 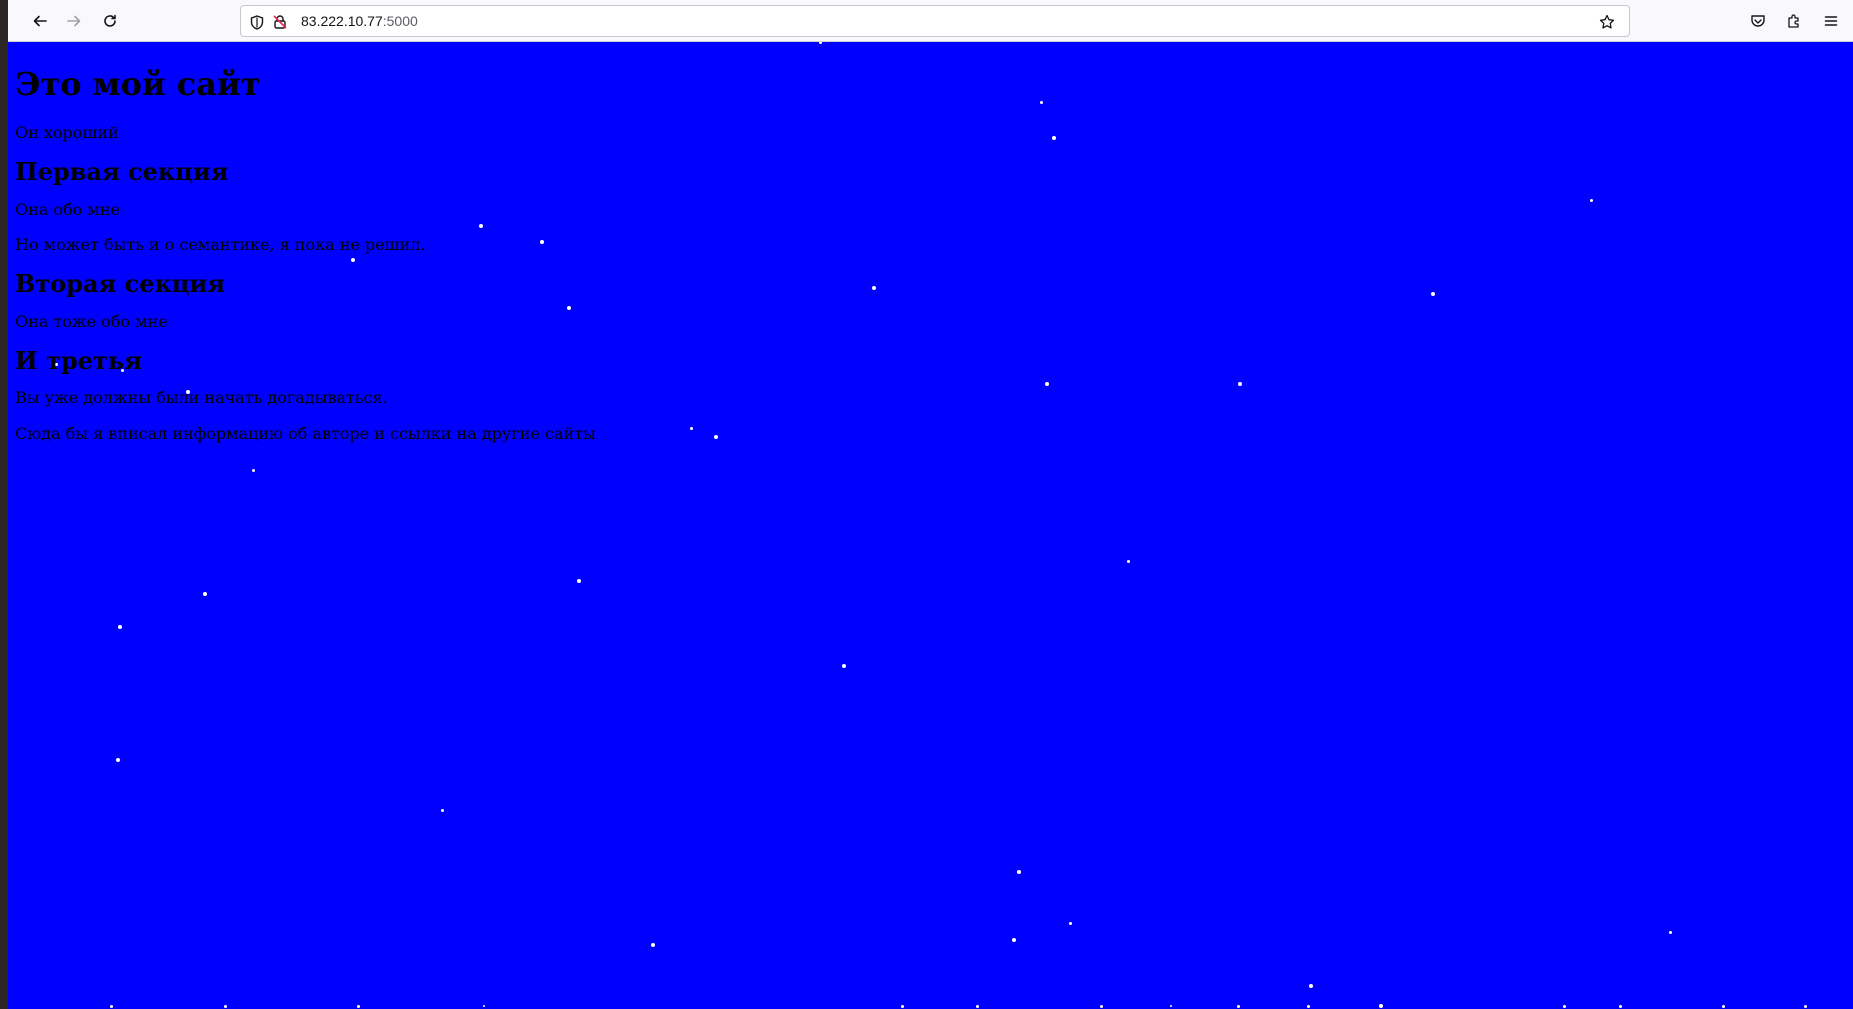 I want to click on url-text: 83.222.10.77:5000, so click(x=359, y=21).